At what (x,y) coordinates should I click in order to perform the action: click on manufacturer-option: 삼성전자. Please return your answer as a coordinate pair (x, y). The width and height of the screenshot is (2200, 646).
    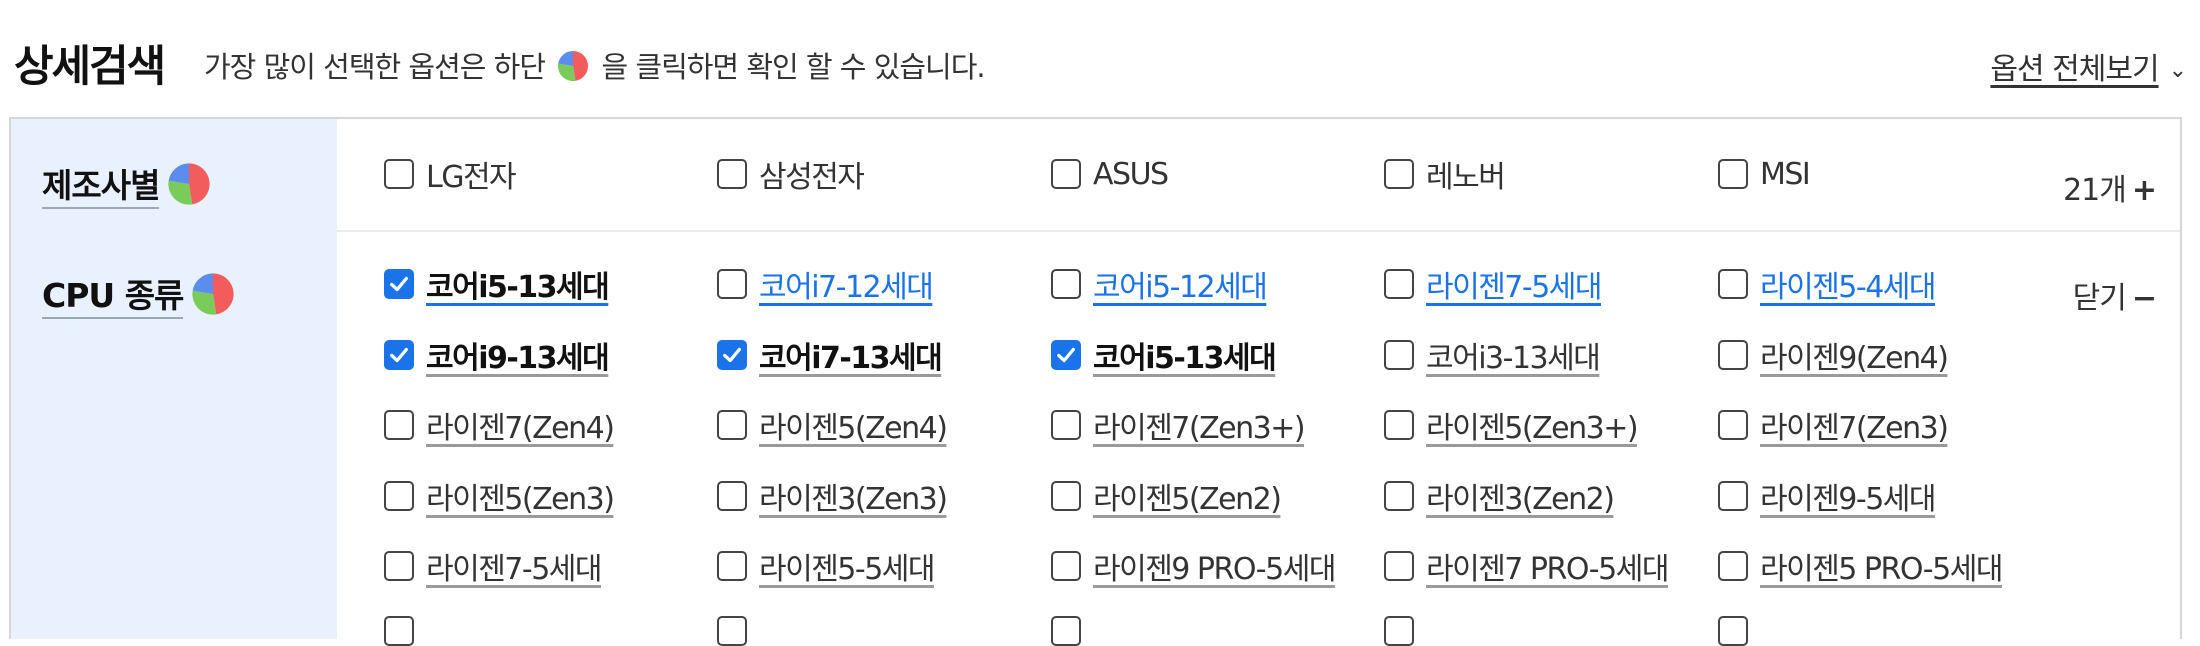
    Looking at the image, I should click on (791, 174).